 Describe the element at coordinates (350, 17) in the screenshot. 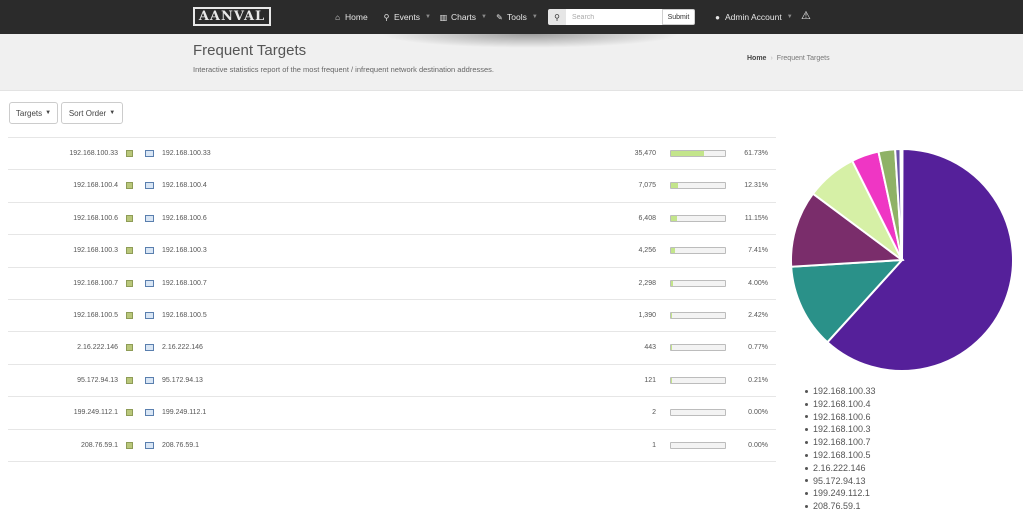

I see `nav-home: ⌂ Home` at that location.